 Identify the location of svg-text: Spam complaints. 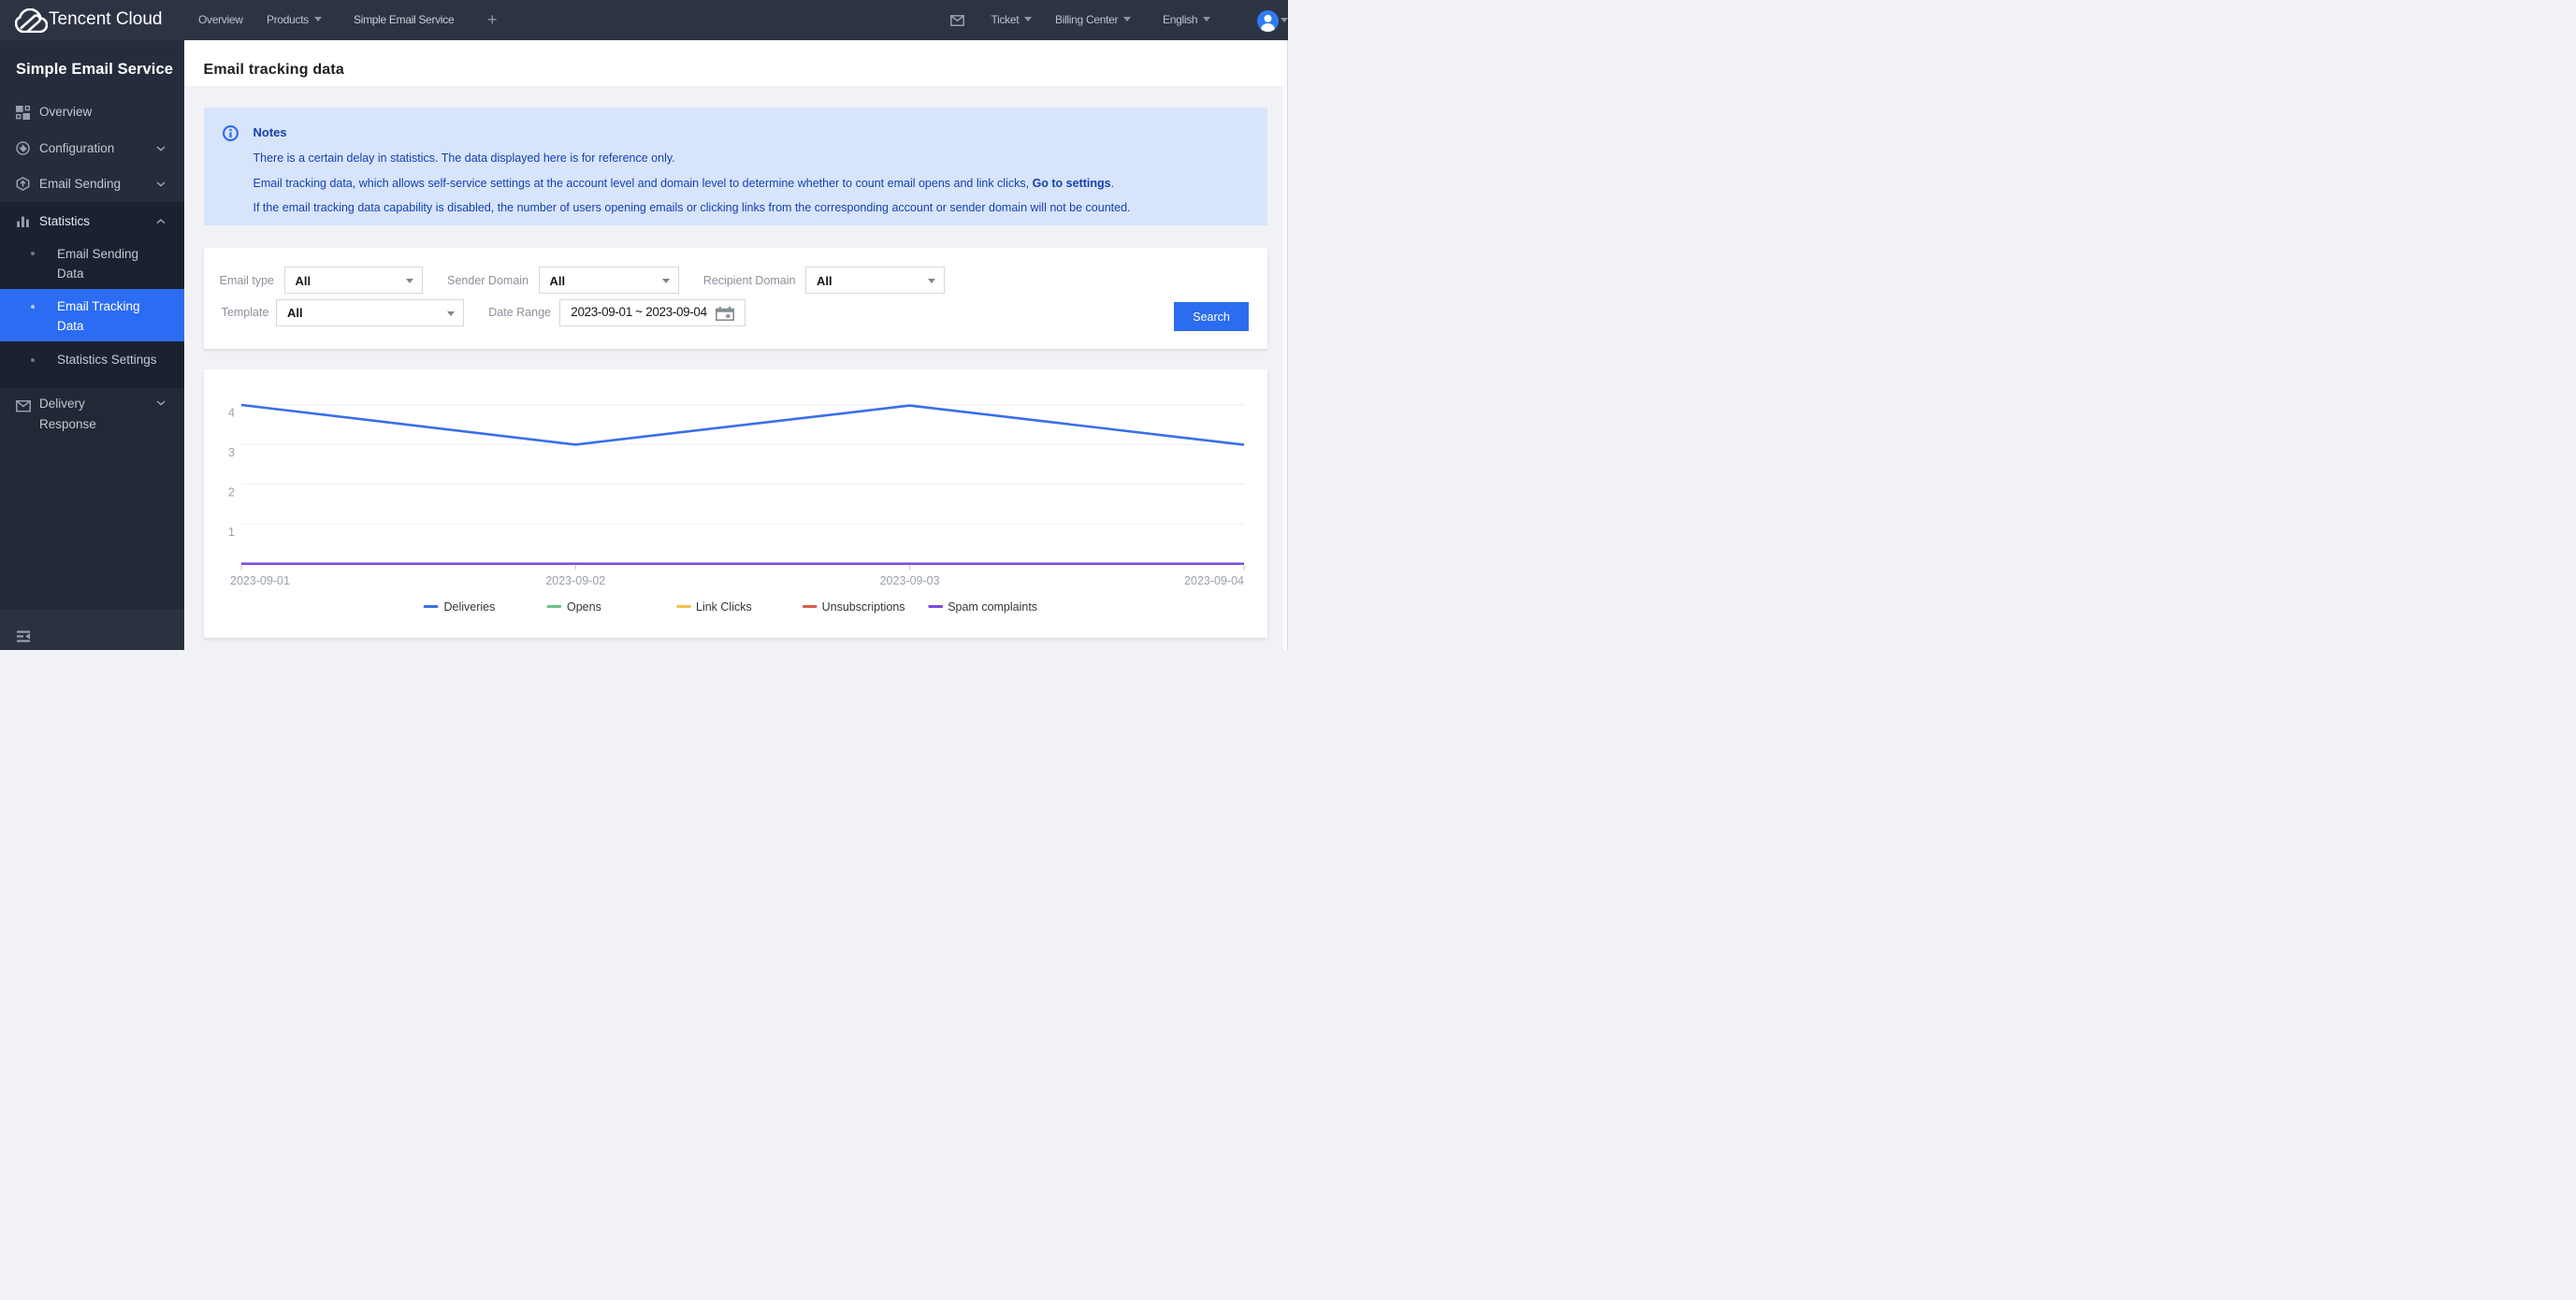
(993, 607).